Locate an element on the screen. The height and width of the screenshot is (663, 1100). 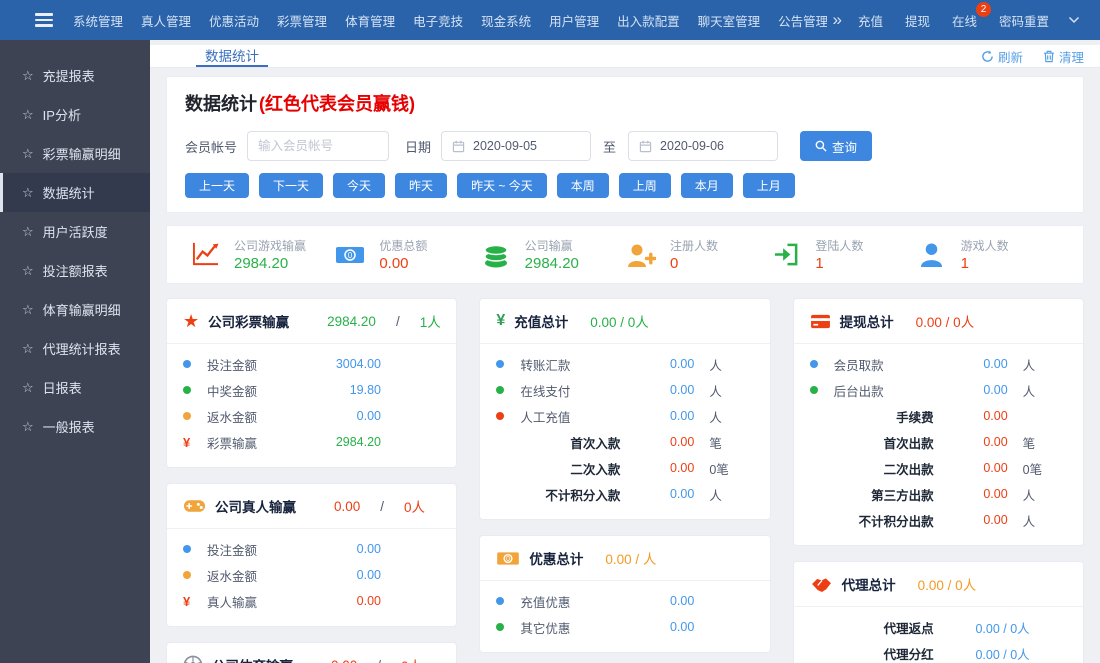
stat-row: 不计积分入款 0.00 人 is located at coordinates (633, 495).